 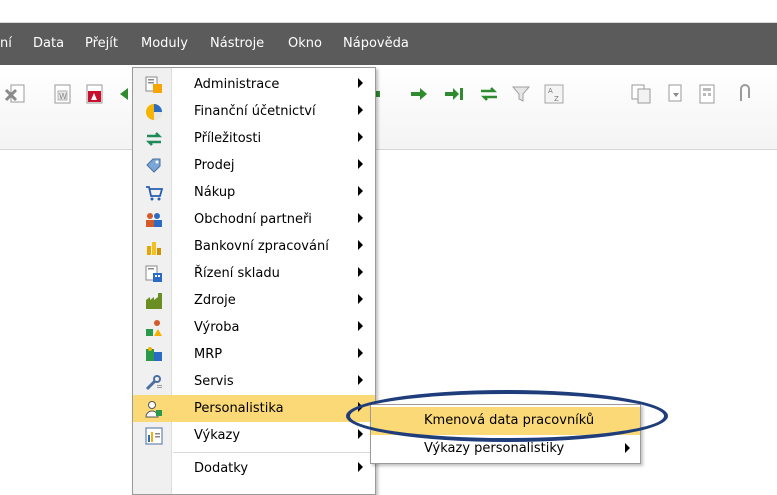 I want to click on menu-item-prilezitosti: Příležitosti, so click(x=254, y=138).